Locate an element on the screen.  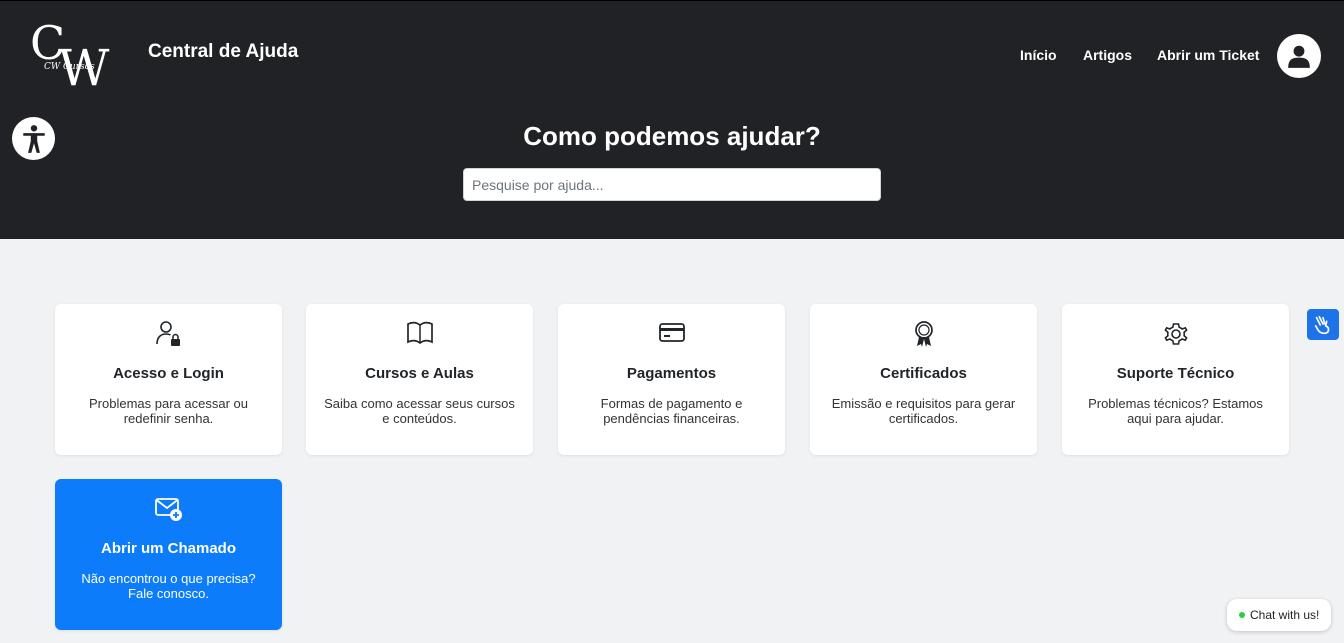
award-icon is located at coordinates (923, 334).